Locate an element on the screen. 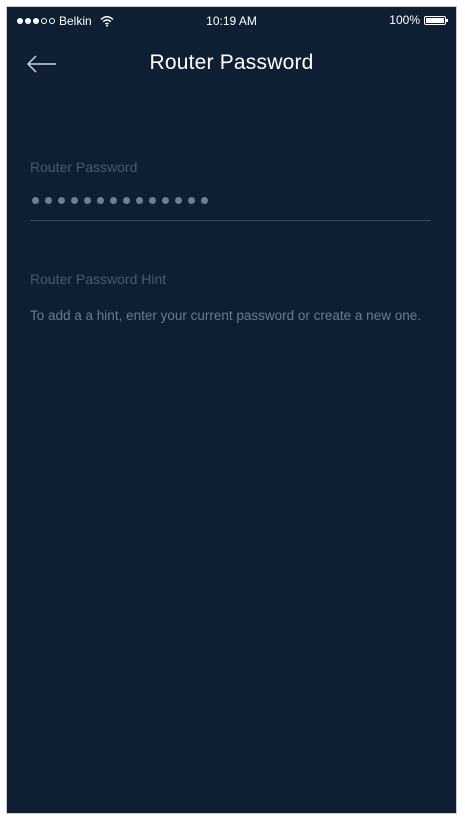  status-right: 100% is located at coordinates (418, 20).